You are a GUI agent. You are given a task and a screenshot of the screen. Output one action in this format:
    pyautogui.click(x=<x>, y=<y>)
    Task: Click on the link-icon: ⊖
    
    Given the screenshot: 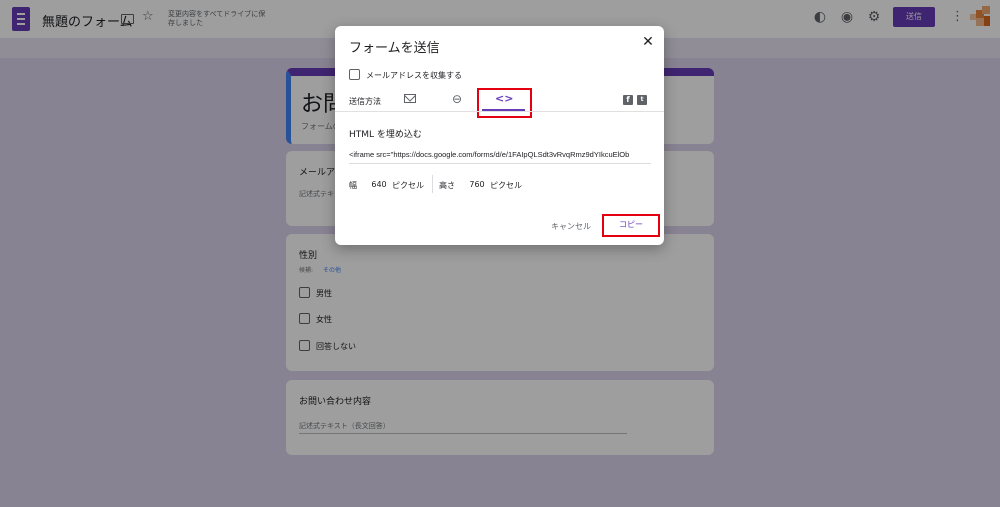 What is the action you would take?
    pyautogui.click(x=457, y=99)
    